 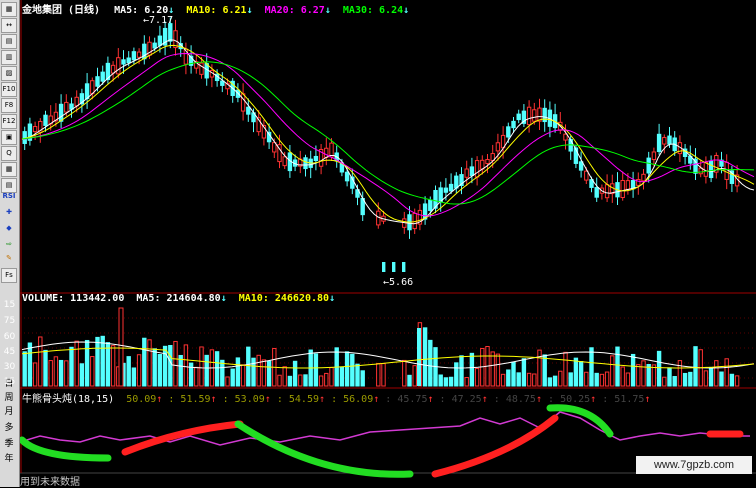 I want to click on toolbar-button-4: ▥, so click(x=9, y=57).